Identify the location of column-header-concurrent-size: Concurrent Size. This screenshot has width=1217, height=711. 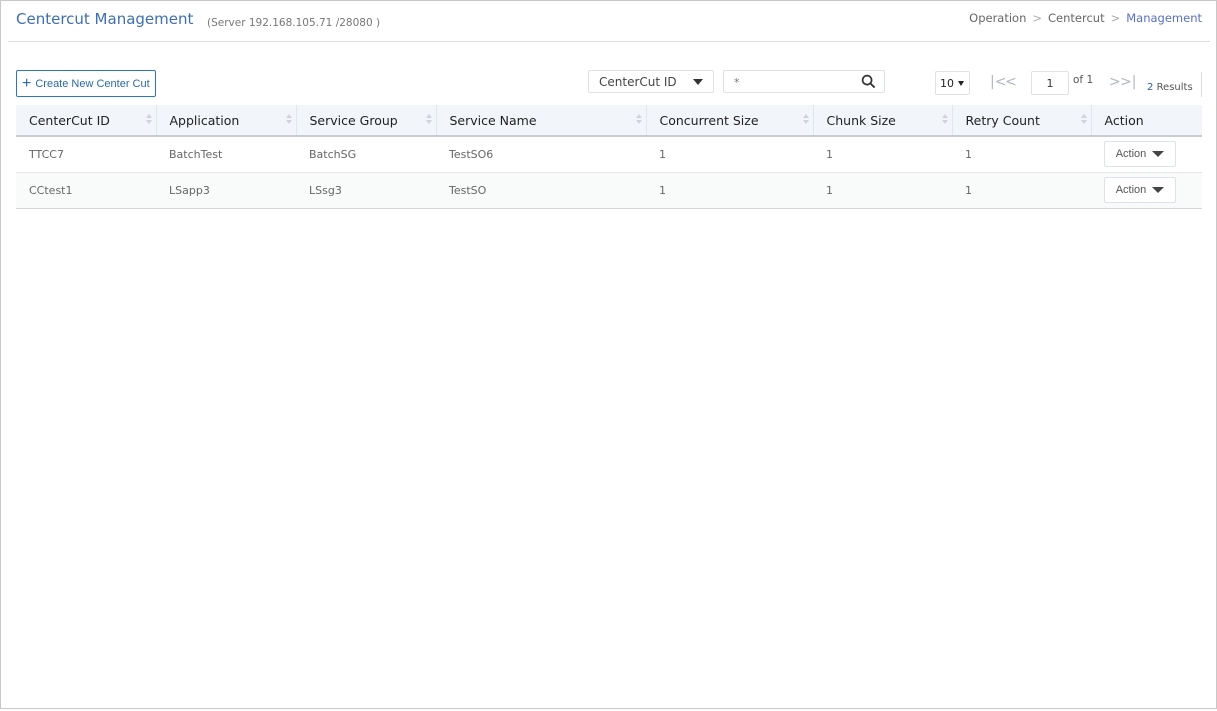
(730, 120).